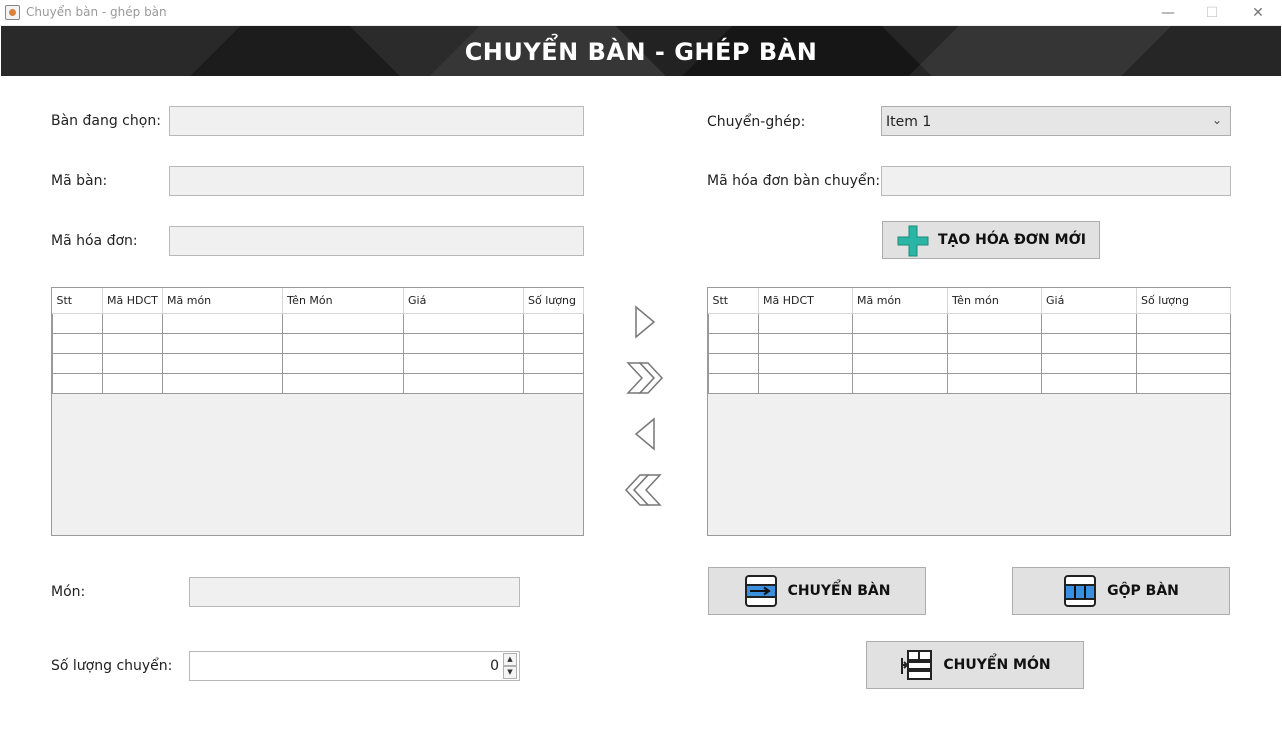  Describe the element at coordinates (96, 12) in the screenshot. I see `window-title: Chuyển bàn - ghép bàn` at that location.